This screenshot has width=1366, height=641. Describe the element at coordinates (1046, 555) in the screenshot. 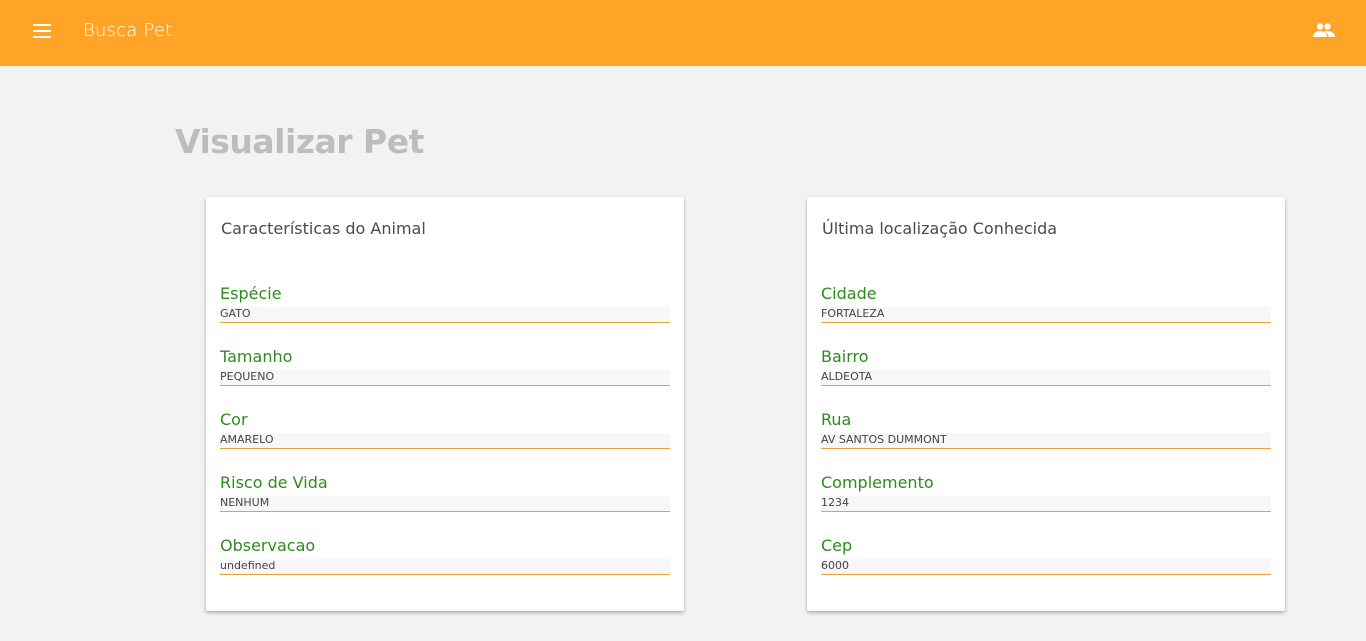

I see `zip-code-field: Cep 6000` at that location.